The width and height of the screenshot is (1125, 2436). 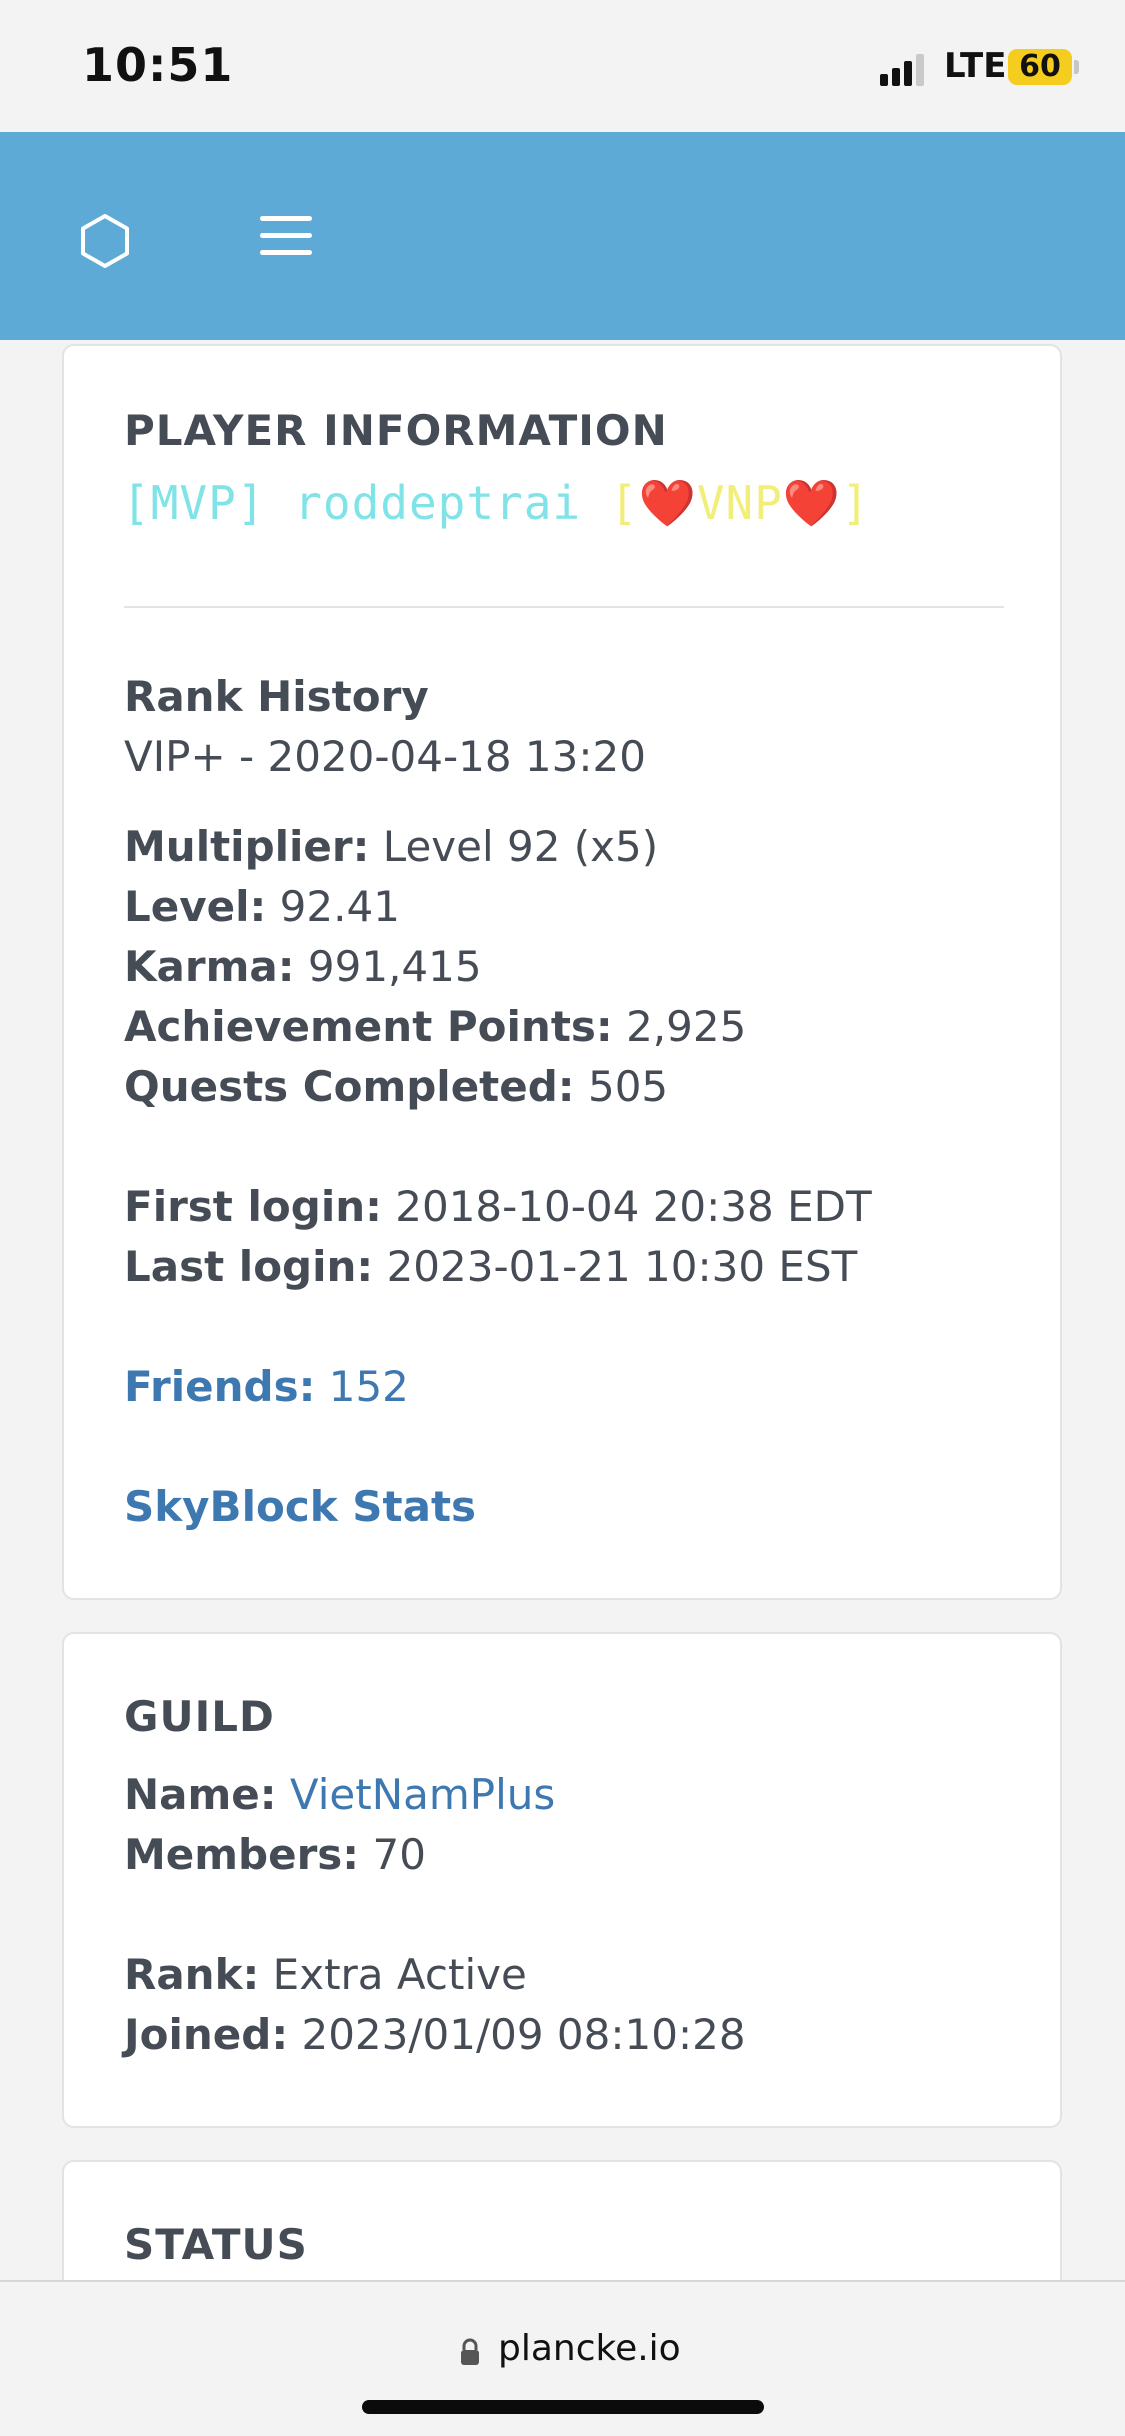 I want to click on guild-joined-value: 2023/01/09 08:10:28, so click(x=523, y=2034).